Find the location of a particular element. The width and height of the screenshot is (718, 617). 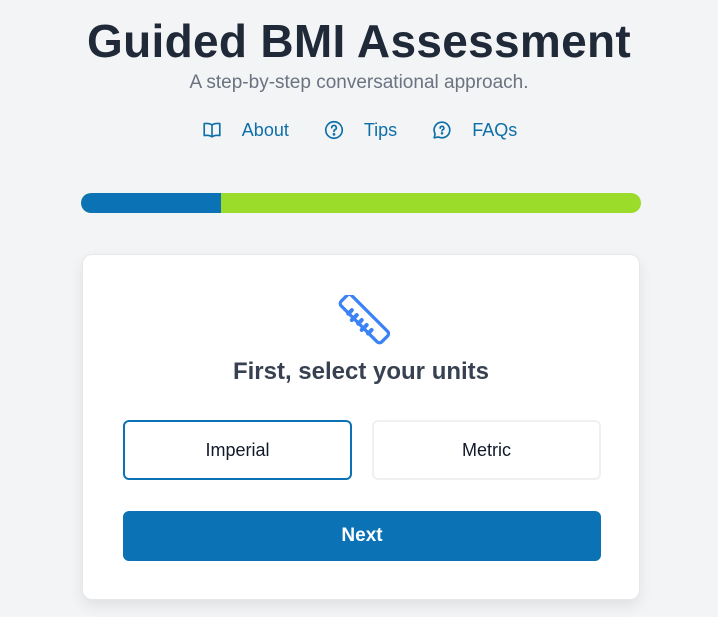

progress-fill is located at coordinates (151, 203).